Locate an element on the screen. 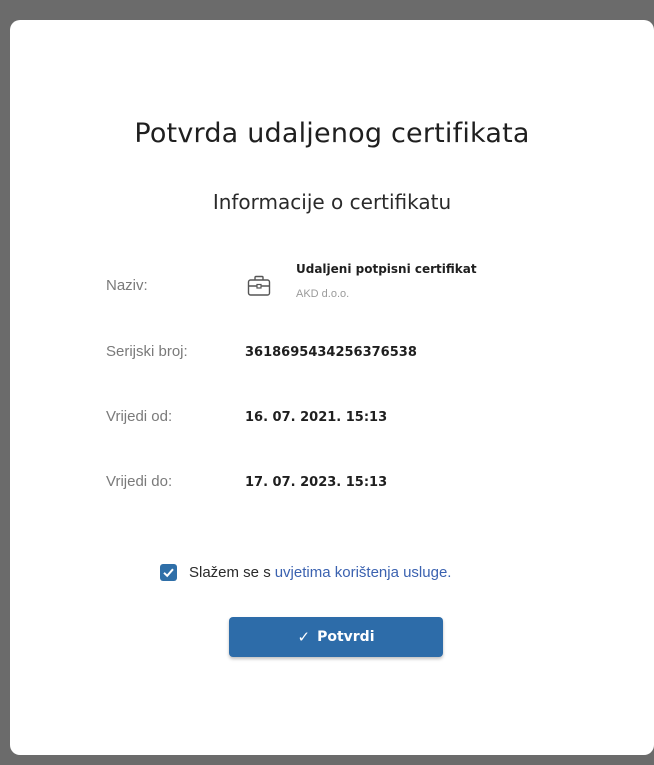  section-subtitle: Informacije o certifikatu is located at coordinates (332, 202).